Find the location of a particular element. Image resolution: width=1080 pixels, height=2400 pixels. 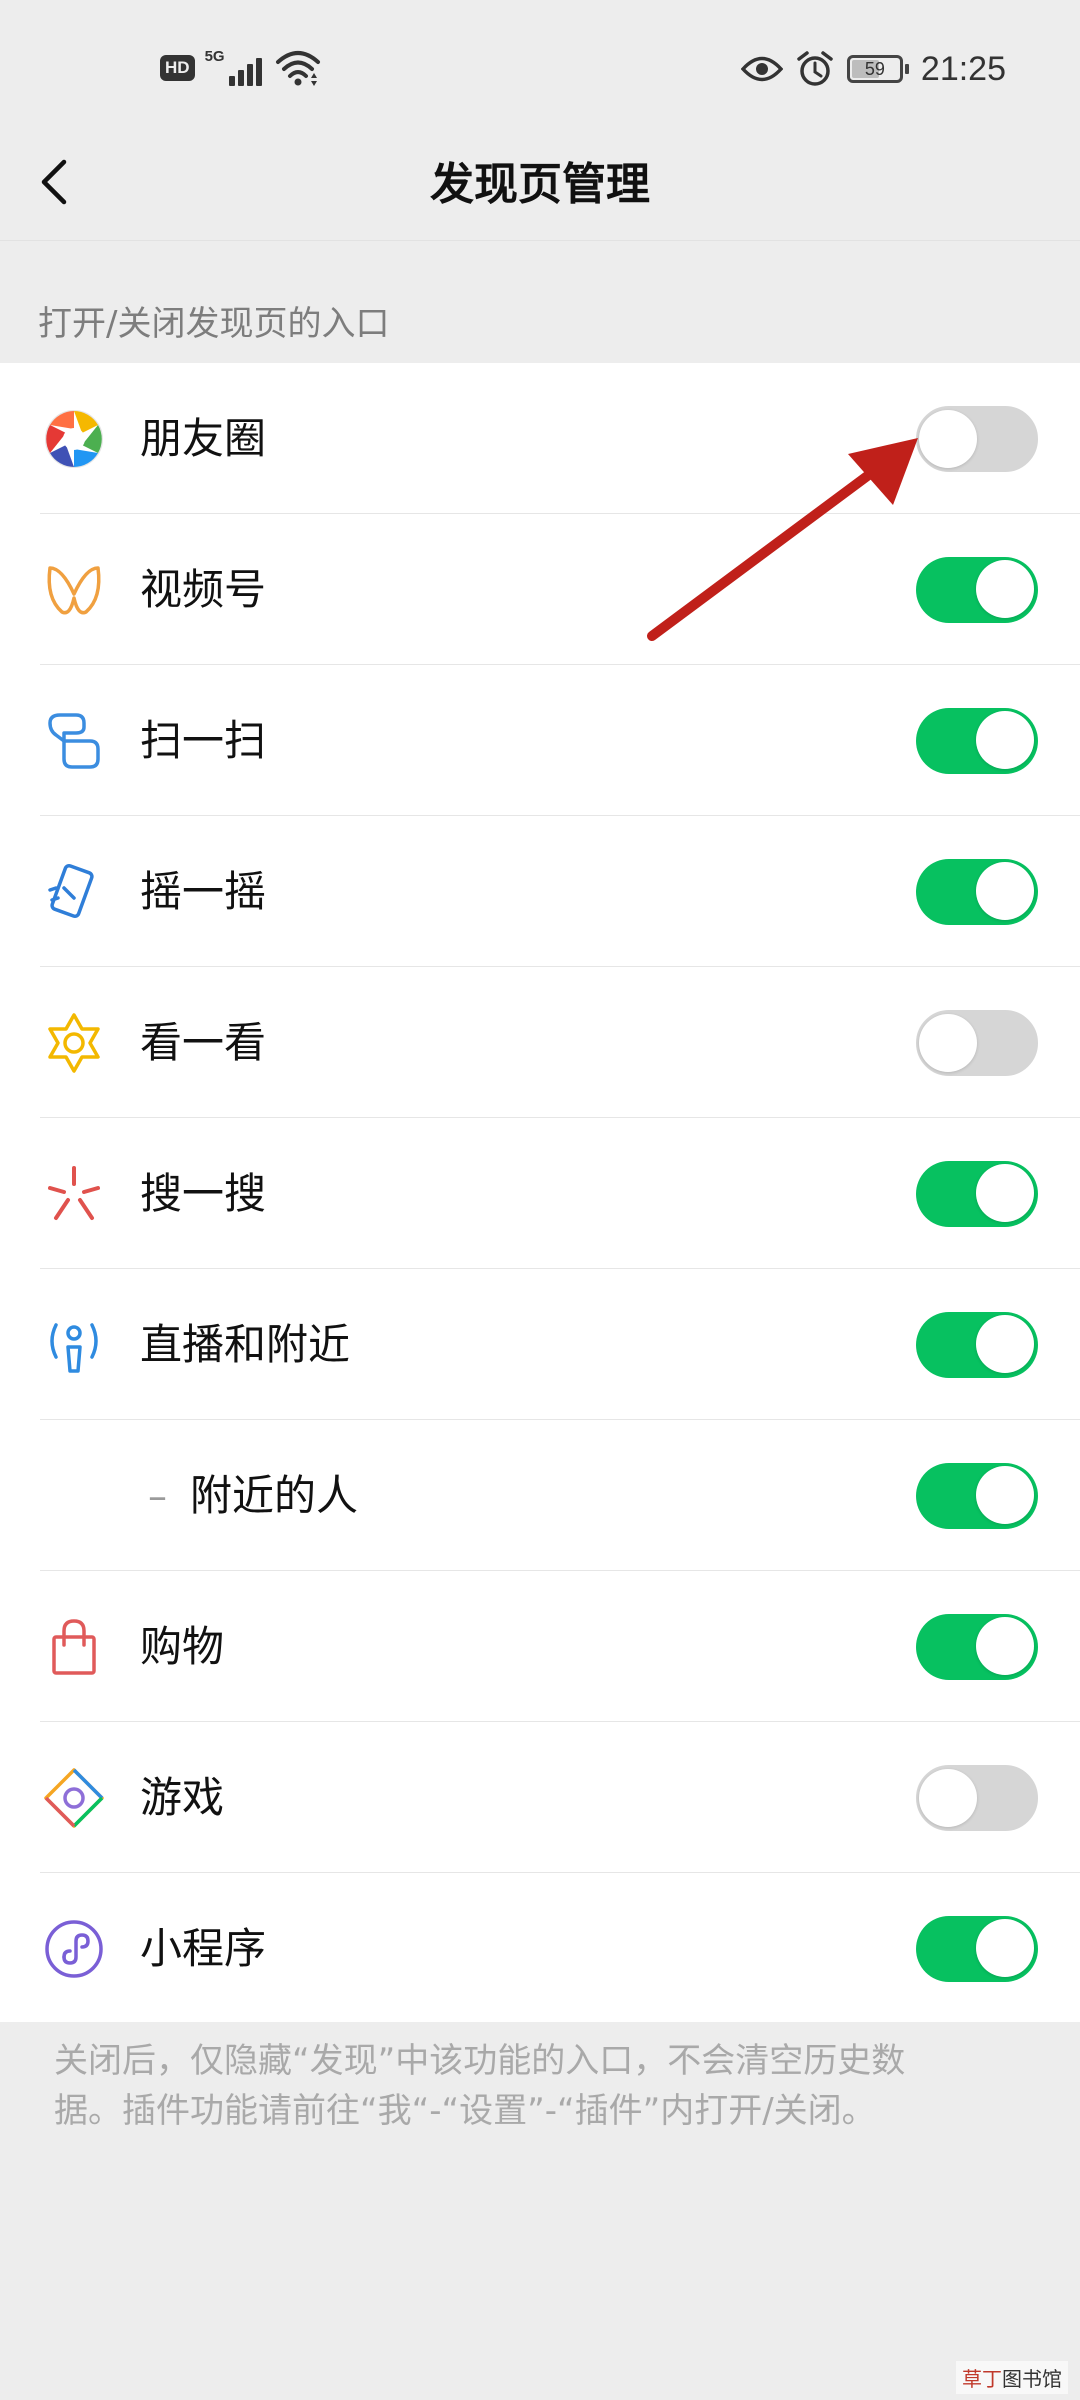

network-type: 5G is located at coordinates (214, 56).